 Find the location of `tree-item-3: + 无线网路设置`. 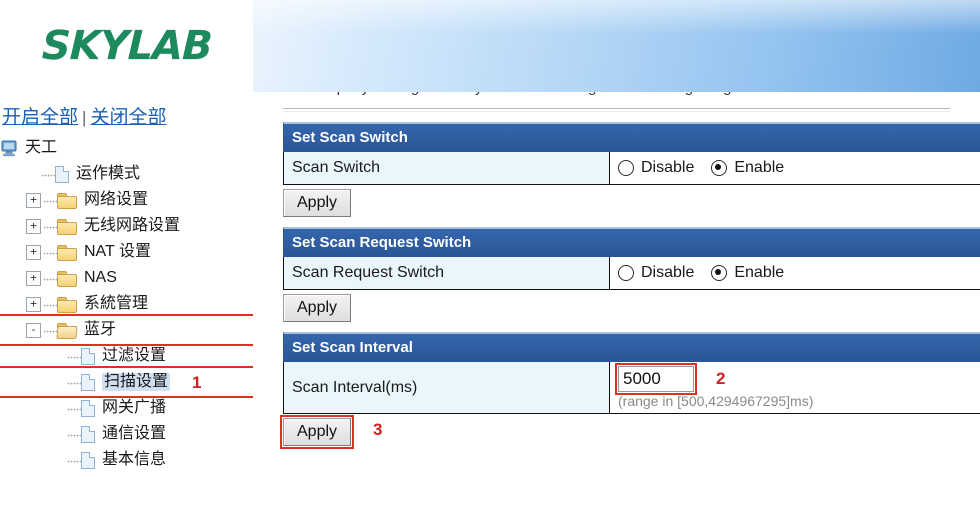

tree-item-3: + 无线网路设置 is located at coordinates (126, 226).